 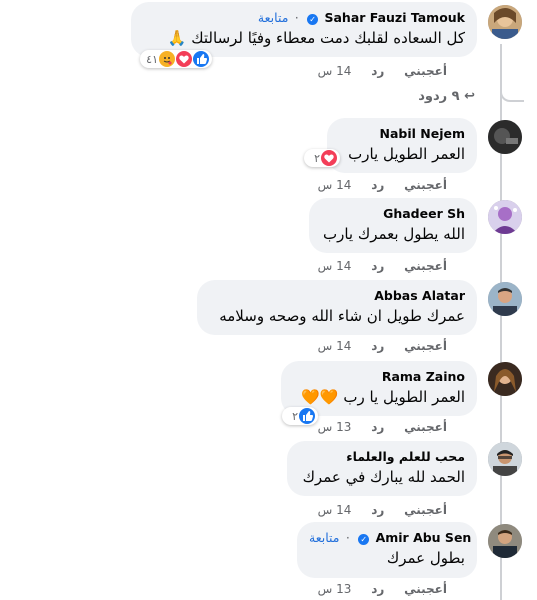 What do you see at coordinates (167, 59) in the screenshot?
I see `care-reaction-icon` at bounding box center [167, 59].